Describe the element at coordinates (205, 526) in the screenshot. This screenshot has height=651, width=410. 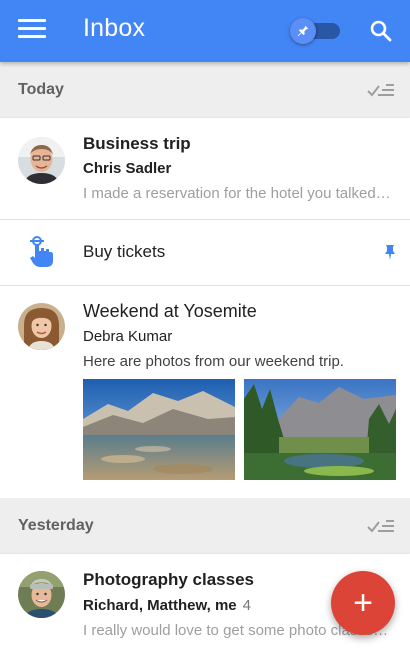
I see `section-header-yesterday: Yesterday` at that location.